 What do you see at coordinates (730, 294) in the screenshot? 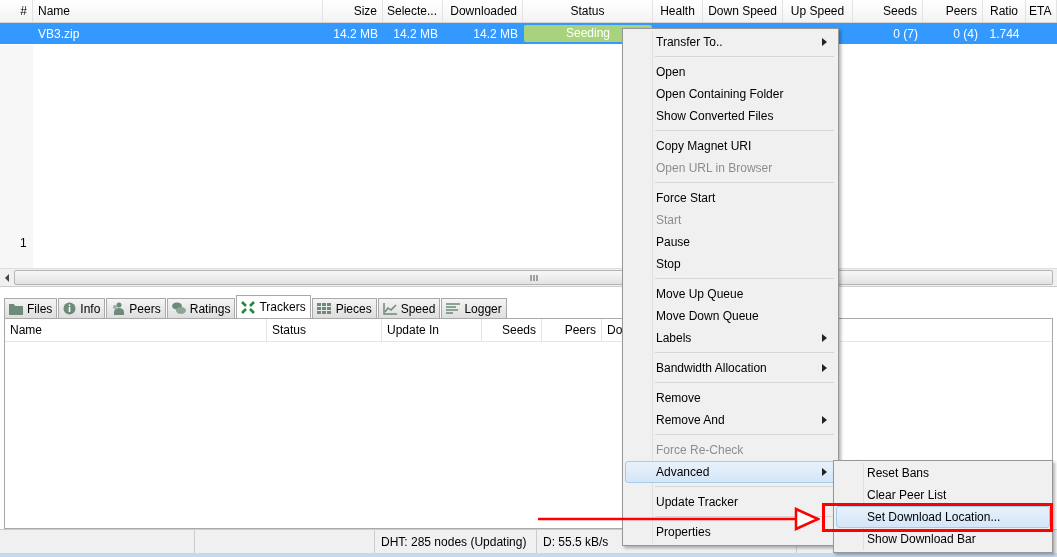
I see `menu-item: Move Up Queue` at bounding box center [730, 294].